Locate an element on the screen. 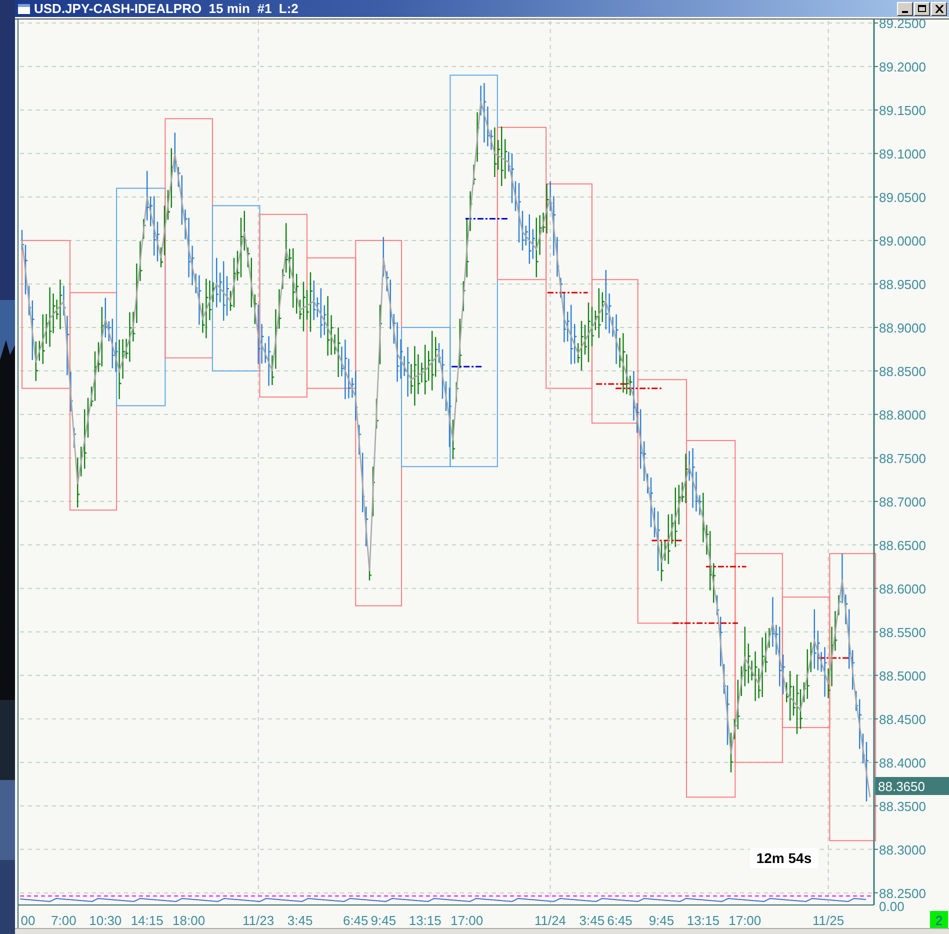 The image size is (949, 934). y-axis-label: 88.9500 is located at coordinates (902, 284).